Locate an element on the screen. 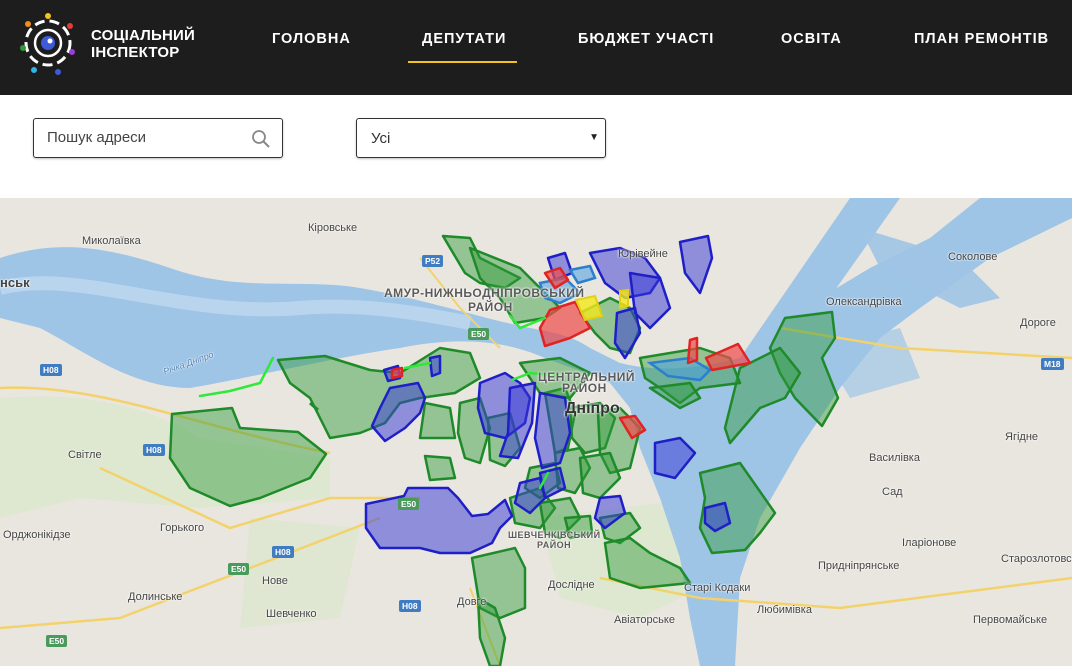  eye-circle-icon is located at coordinates (48, 43).